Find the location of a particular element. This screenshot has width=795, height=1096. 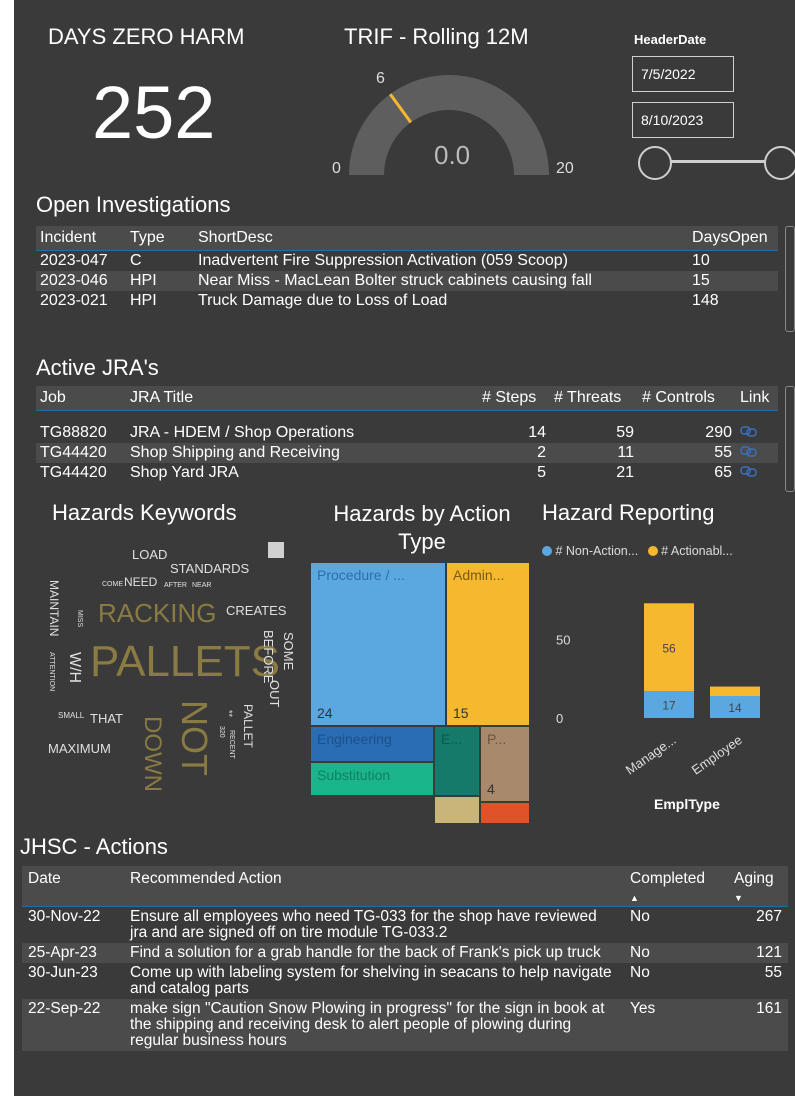

keyword-word: 320 is located at coordinates (221, 732).